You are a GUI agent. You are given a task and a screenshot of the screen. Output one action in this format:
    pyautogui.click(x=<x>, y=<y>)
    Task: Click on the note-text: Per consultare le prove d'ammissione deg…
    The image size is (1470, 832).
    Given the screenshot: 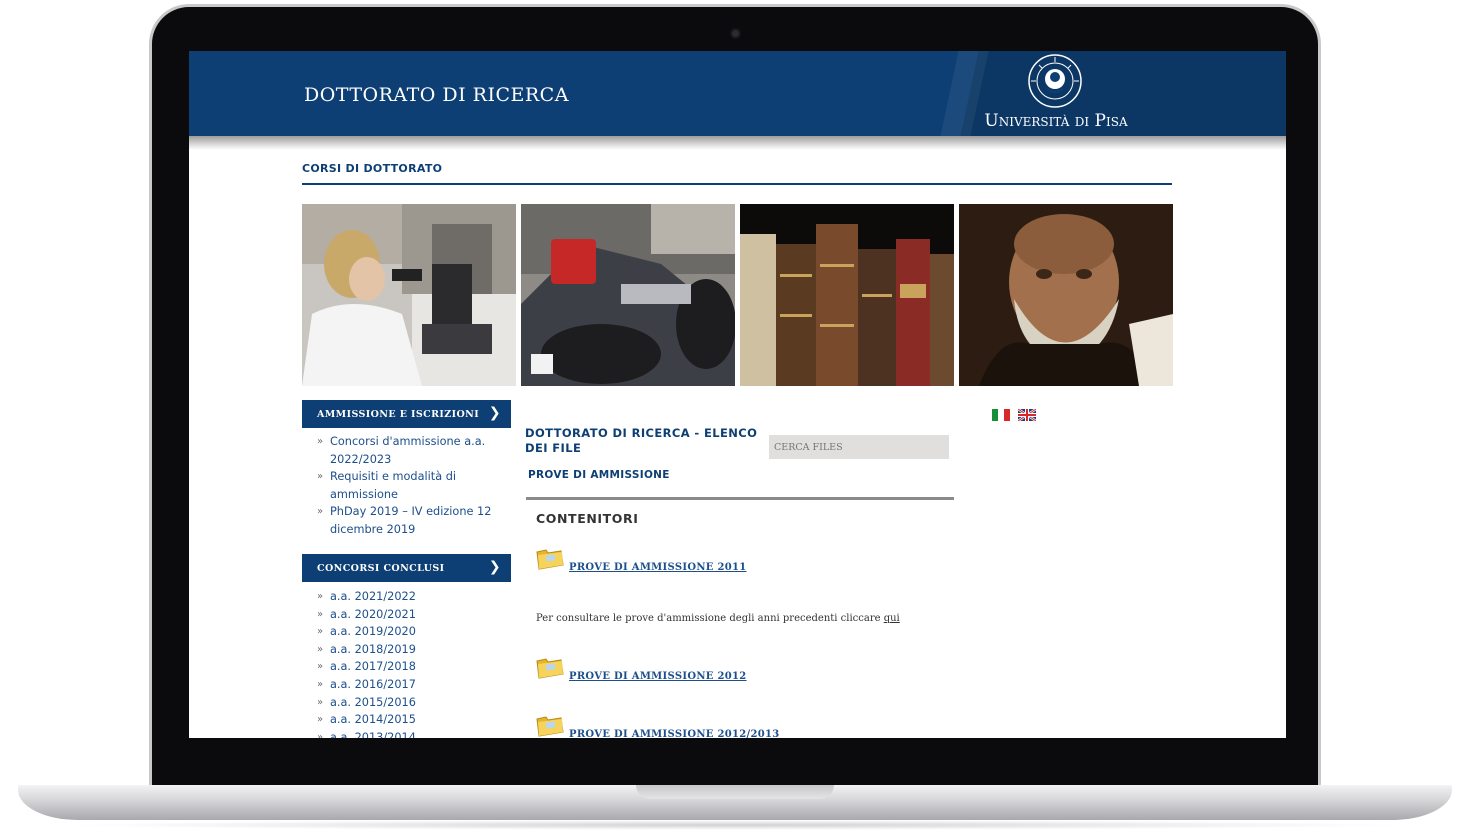 What is the action you would take?
    pyautogui.click(x=718, y=618)
    